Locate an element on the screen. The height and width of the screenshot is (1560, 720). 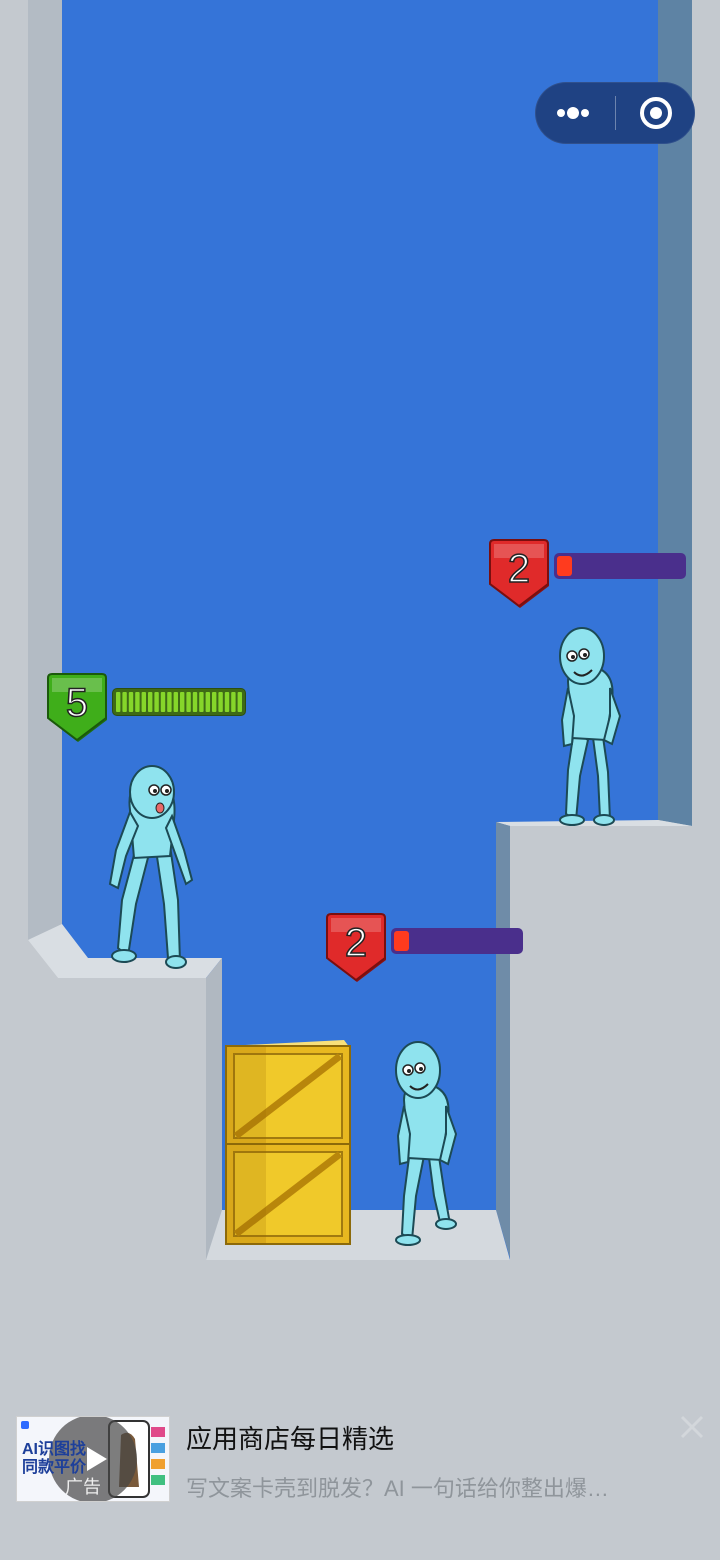
ad-title: 应用商店每日精选 is located at coordinates (290, 1437).